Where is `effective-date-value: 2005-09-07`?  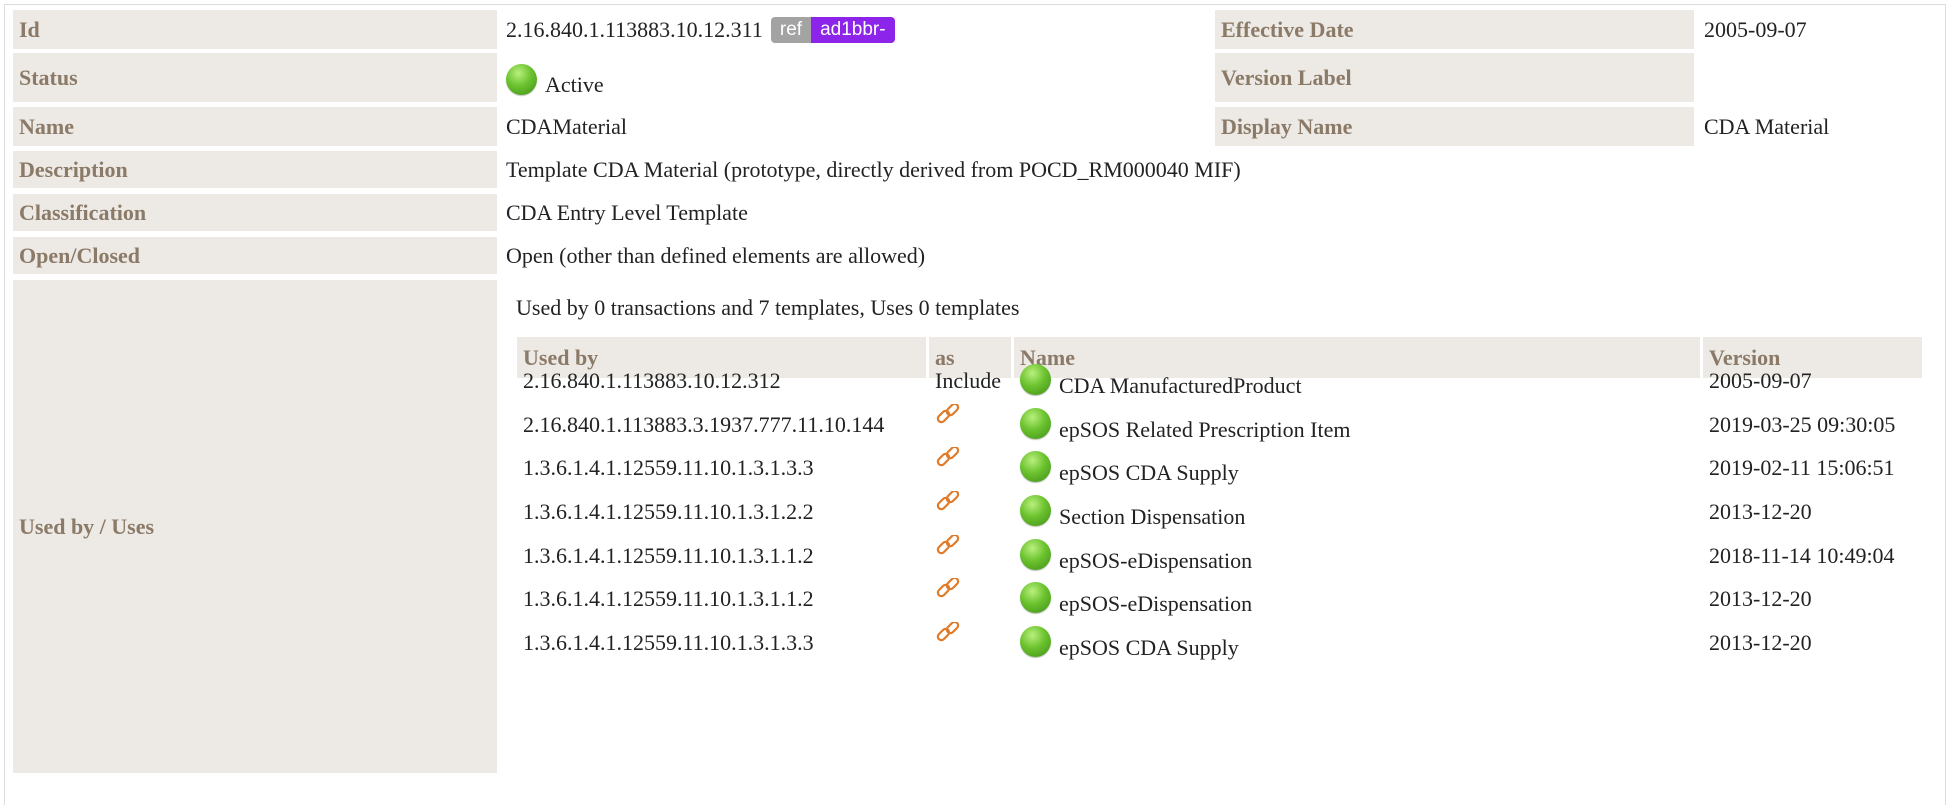 effective-date-value: 2005-09-07 is located at coordinates (1755, 29).